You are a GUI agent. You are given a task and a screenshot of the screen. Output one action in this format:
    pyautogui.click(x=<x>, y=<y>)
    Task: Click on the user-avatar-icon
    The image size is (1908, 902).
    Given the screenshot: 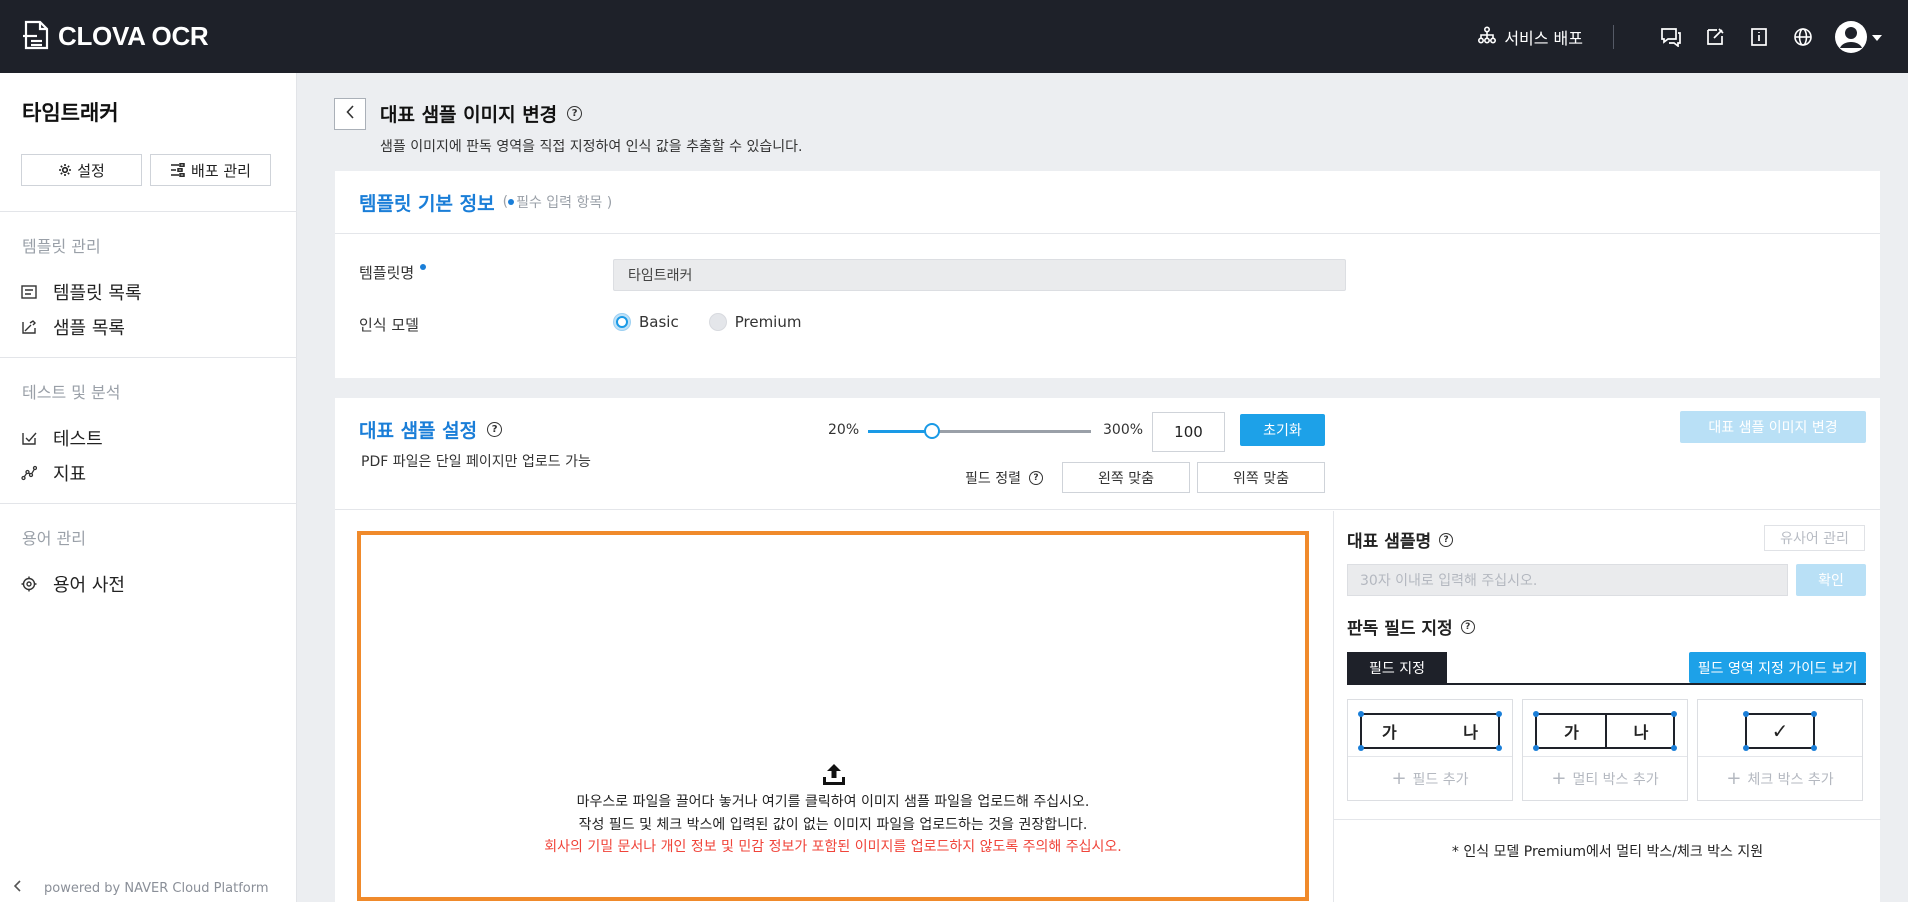 What is the action you would take?
    pyautogui.click(x=1858, y=37)
    